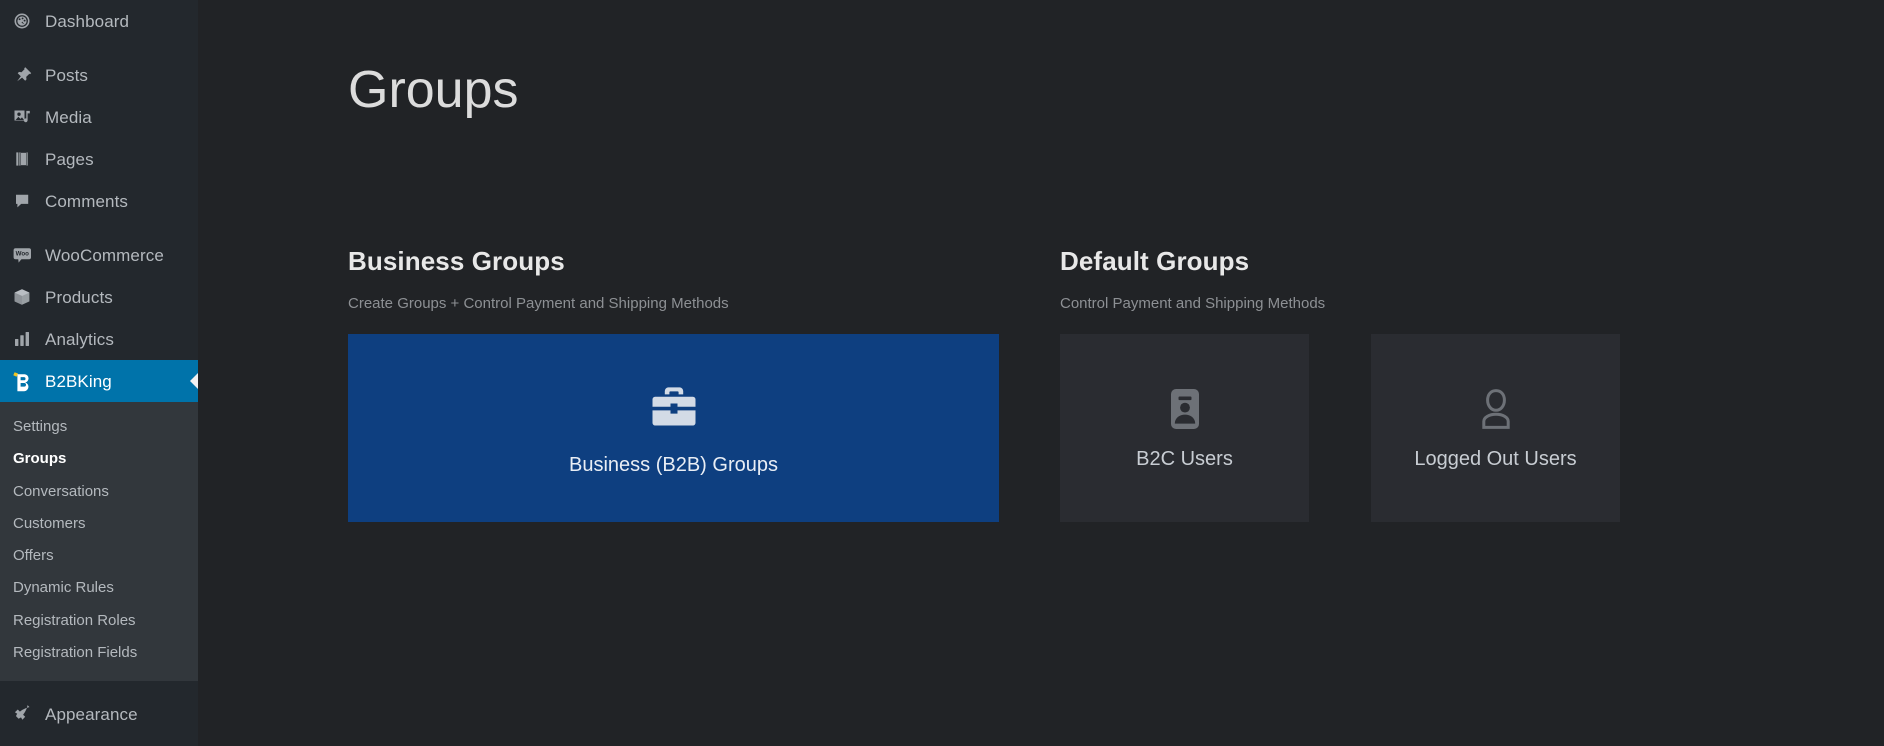 This screenshot has height=746, width=1884. Describe the element at coordinates (99, 159) in the screenshot. I see `sidebar-item-pages: Pages` at that location.